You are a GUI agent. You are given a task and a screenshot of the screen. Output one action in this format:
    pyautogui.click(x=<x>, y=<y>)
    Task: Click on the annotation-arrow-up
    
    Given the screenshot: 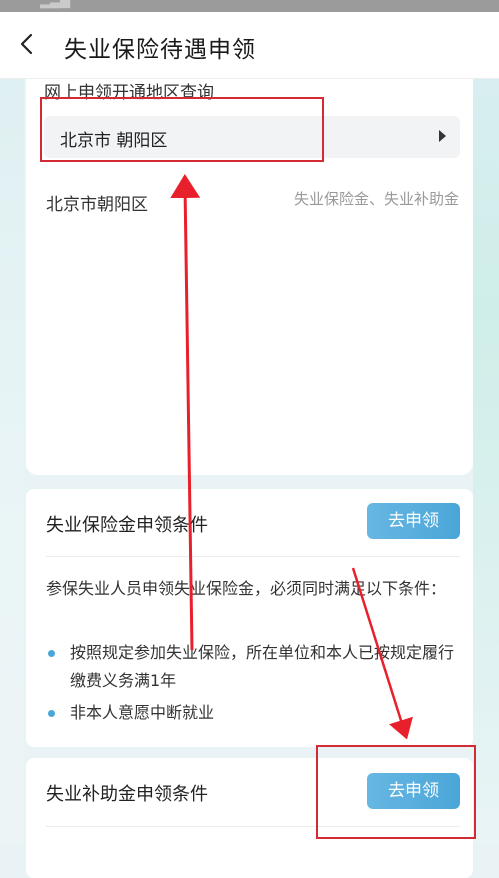 What is the action you would take?
    pyautogui.click(x=185, y=412)
    